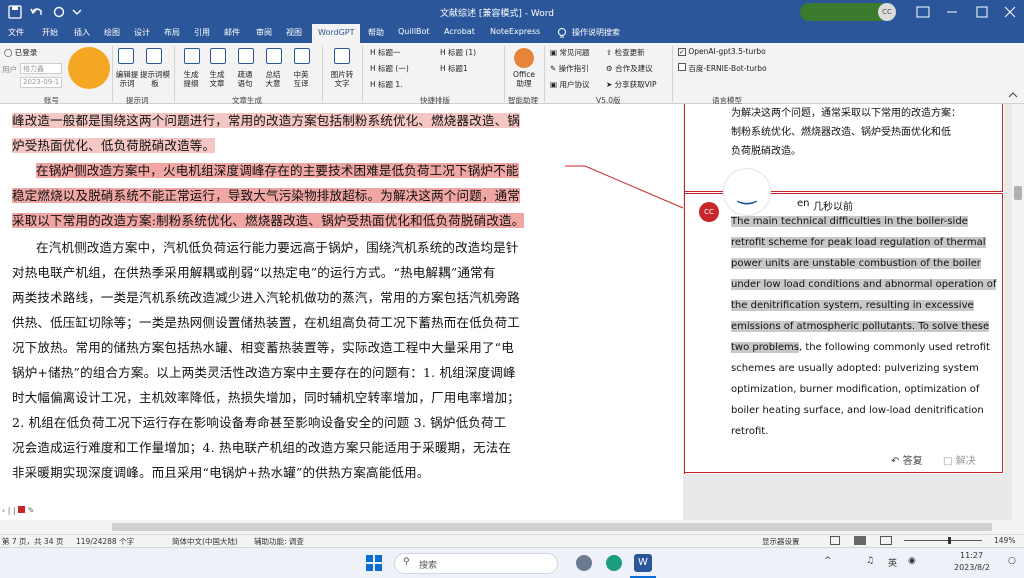 The image size is (1024, 578). I want to click on reply-button: ↶ 答复, so click(907, 459).